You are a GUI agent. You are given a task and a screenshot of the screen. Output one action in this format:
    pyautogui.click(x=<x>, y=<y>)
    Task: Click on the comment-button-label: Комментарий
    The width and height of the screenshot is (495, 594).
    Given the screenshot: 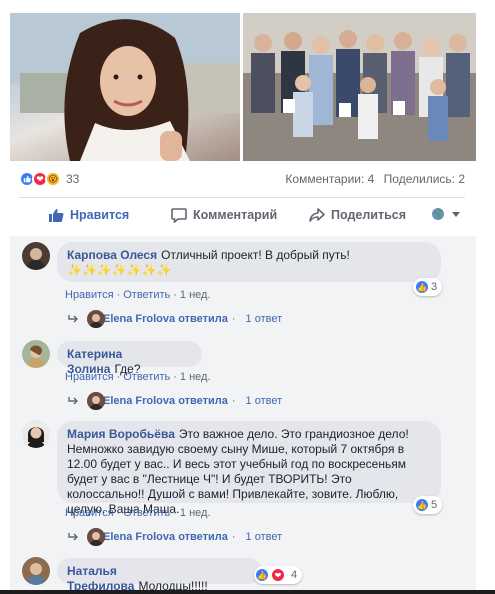 What is the action you would take?
    pyautogui.click(x=235, y=215)
    